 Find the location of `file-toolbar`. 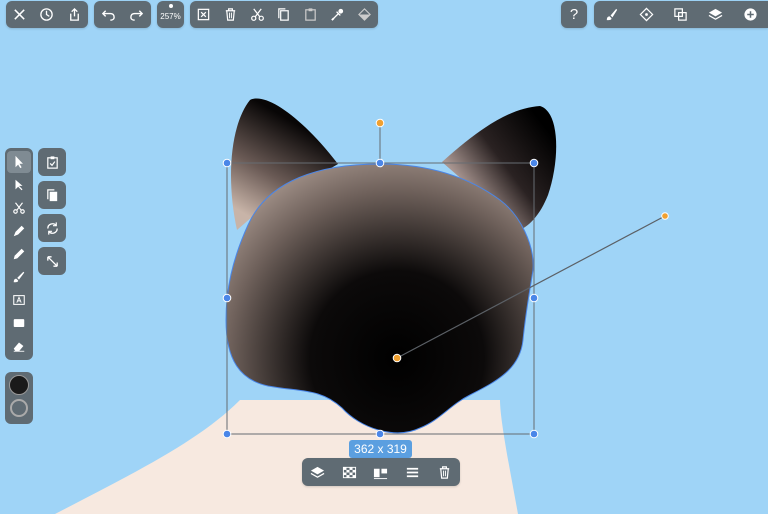

file-toolbar is located at coordinates (47, 14).